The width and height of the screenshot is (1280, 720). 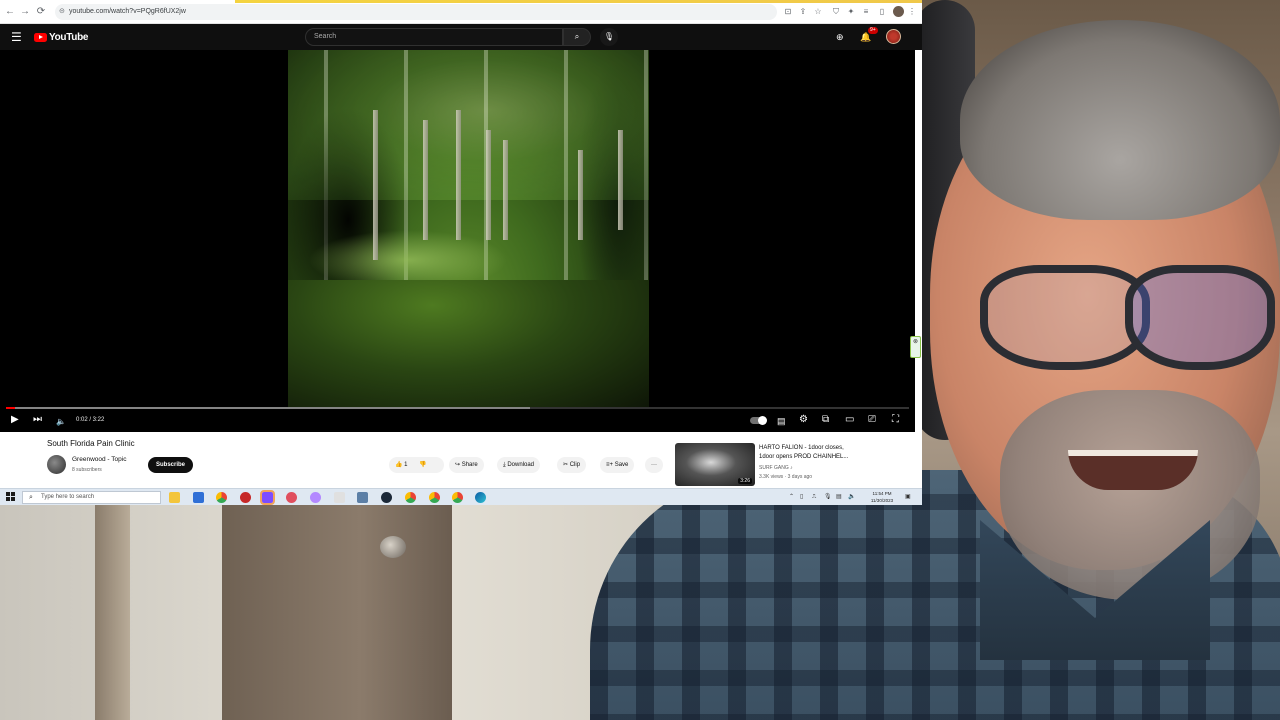 I want to click on taskbar-clock: 11:54 PM 11/30/2023, so click(x=882, y=497).